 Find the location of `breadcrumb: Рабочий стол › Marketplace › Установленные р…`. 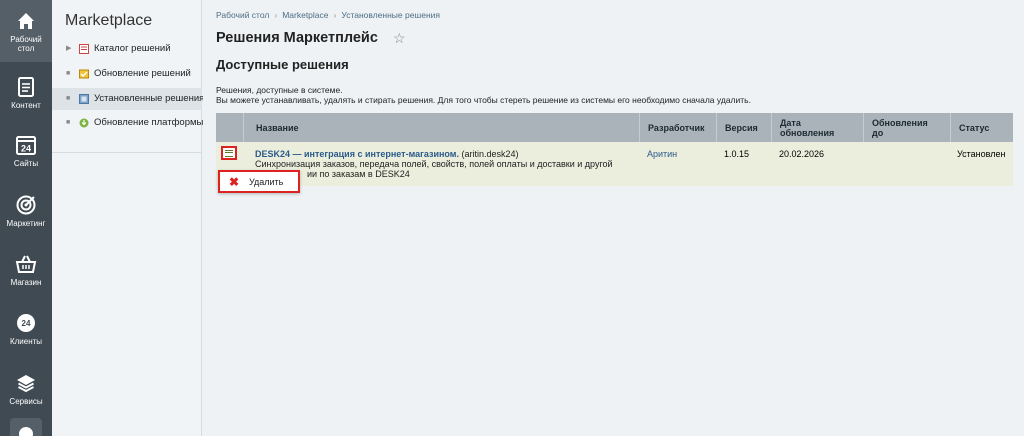

breadcrumb: Рабочий стол › Marketplace › Установленные р… is located at coordinates (328, 15).